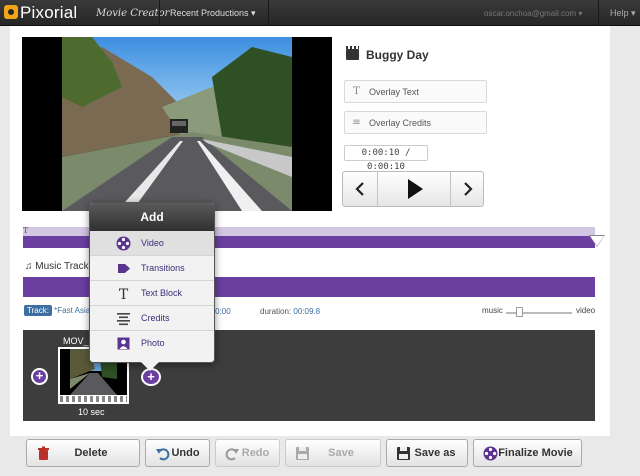 The image size is (640, 476). What do you see at coordinates (386, 158) in the screenshot?
I see `timecode-display: 0:00:10 / 0:00:10` at bounding box center [386, 158].